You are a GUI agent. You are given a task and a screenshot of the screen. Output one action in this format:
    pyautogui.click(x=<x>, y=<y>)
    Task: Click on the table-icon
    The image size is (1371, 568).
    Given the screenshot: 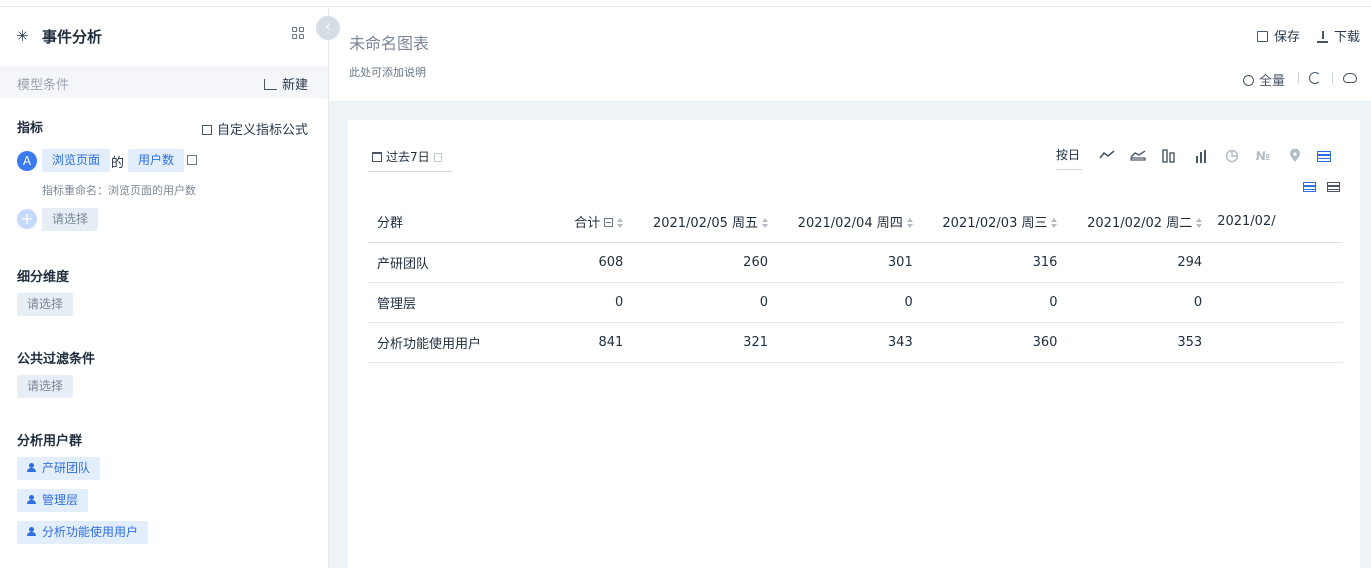 What is the action you would take?
    pyautogui.click(x=1324, y=156)
    